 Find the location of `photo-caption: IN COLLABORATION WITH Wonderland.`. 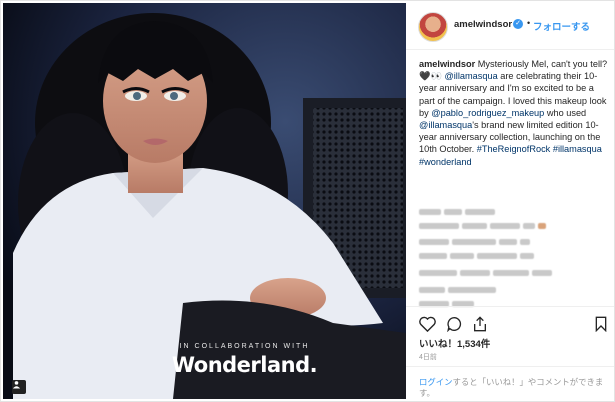

photo-caption: IN COLLABORATION WITH Wonderland. is located at coordinates (204, 360).